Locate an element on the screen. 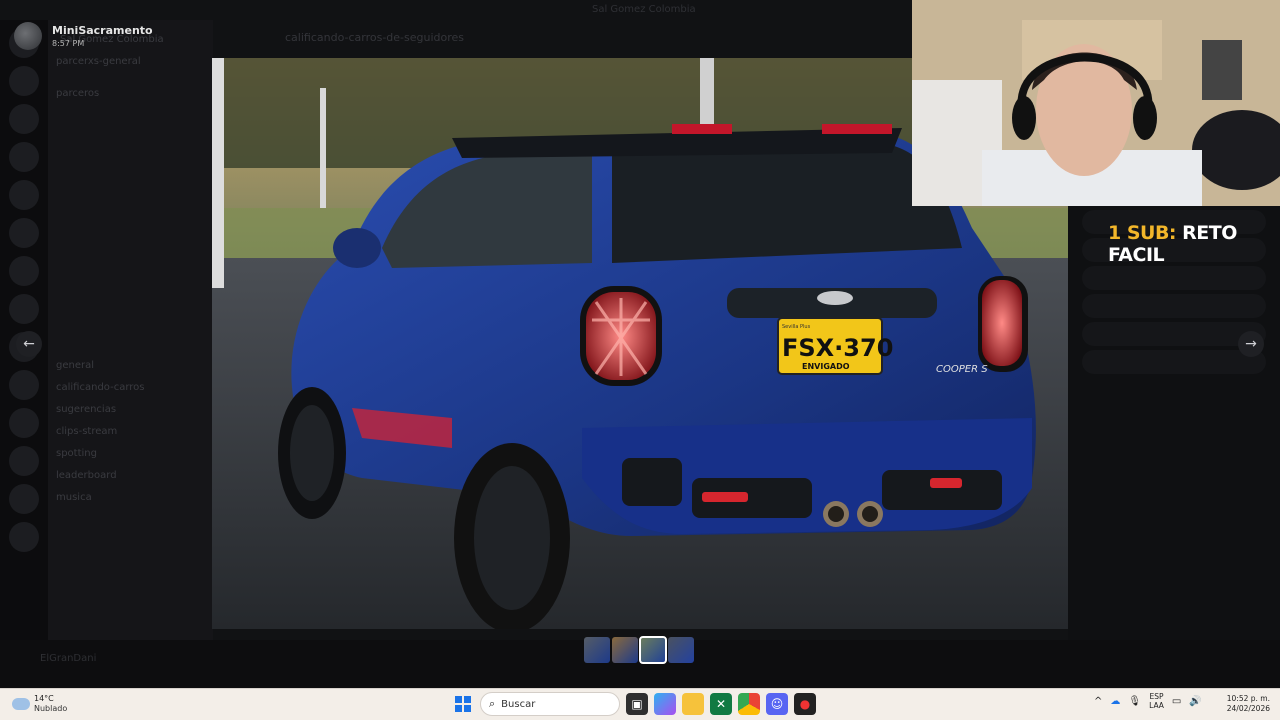  poster-name: MiniSacramento is located at coordinates (102, 30).